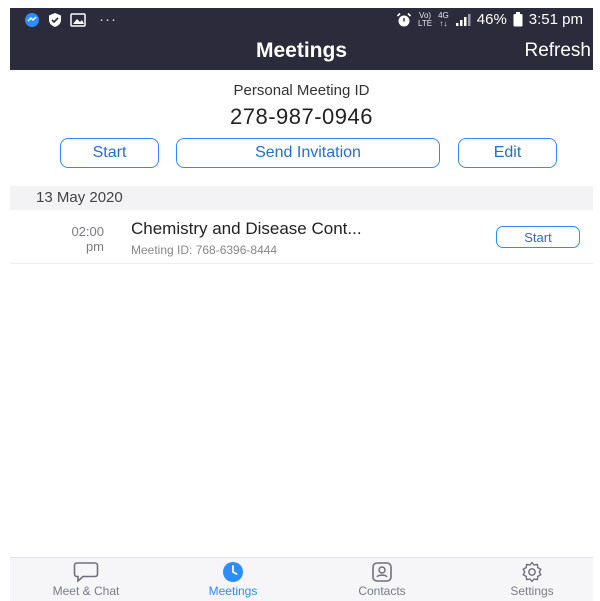 This screenshot has width=600, height=601. I want to click on tab-label: Settings, so click(532, 591).